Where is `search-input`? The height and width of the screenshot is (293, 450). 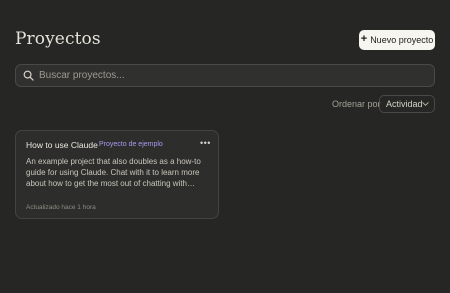 search-input is located at coordinates (229, 75).